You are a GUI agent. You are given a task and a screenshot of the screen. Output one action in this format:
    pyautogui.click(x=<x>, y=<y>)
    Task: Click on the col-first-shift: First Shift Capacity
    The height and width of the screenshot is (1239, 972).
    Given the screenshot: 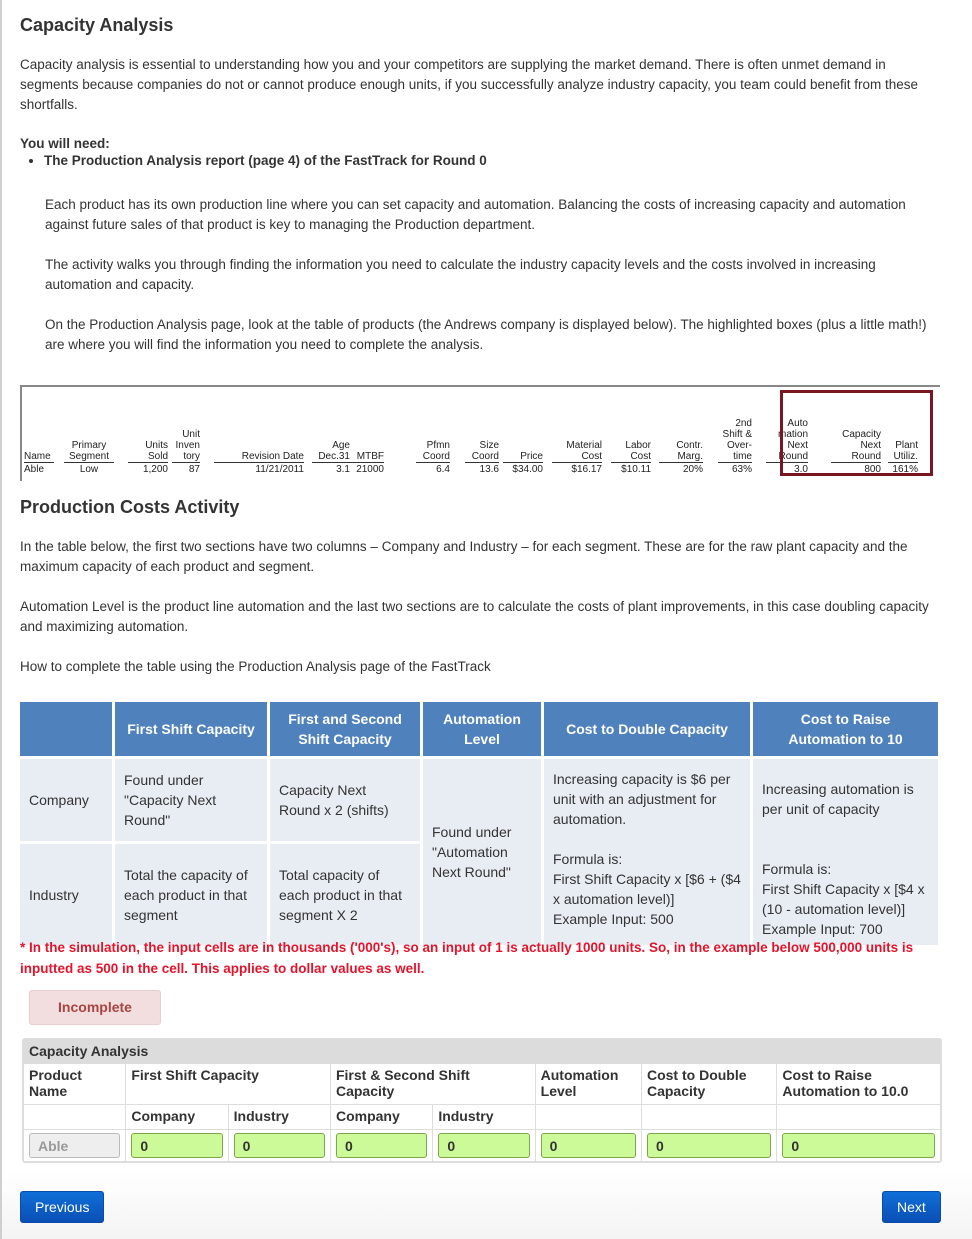 What is the action you would take?
    pyautogui.click(x=228, y=1084)
    